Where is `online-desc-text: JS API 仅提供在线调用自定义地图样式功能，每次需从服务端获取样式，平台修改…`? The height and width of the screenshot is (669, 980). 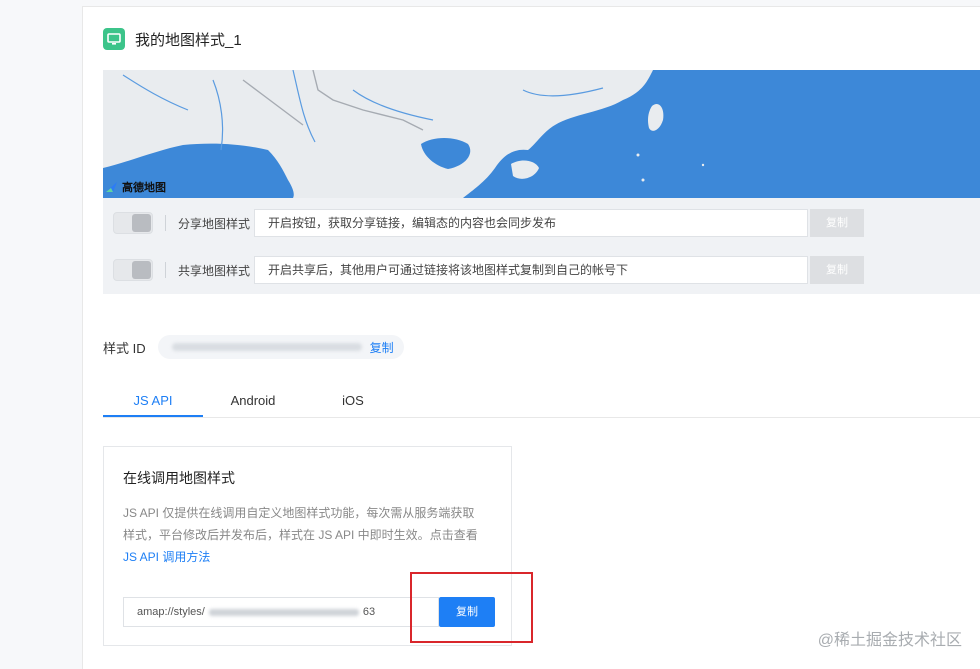
online-desc-text: JS API 仅提供在线调用自定义地图样式功能，每次需从服务端获取样式，平台修改… is located at coordinates (300, 524).